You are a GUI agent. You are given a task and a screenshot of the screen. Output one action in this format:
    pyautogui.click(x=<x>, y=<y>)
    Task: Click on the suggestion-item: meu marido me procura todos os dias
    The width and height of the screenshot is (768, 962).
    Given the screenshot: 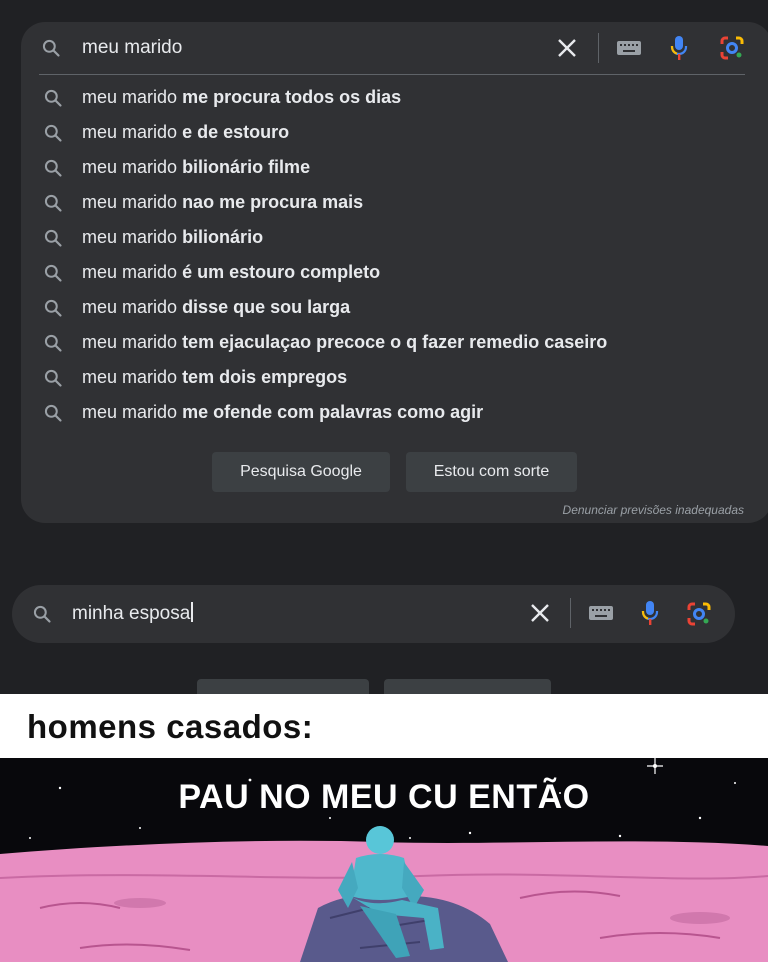 What is the action you would take?
    pyautogui.click(x=394, y=97)
    